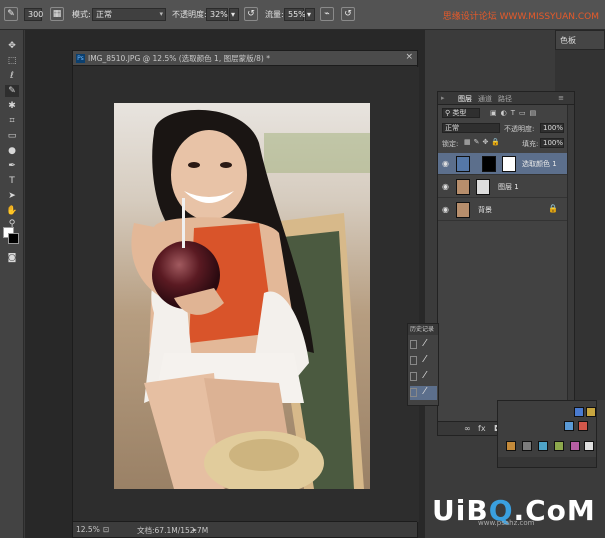 The image size is (605, 538). I want to click on marquee-tool-icon: ⬚, so click(12, 61).